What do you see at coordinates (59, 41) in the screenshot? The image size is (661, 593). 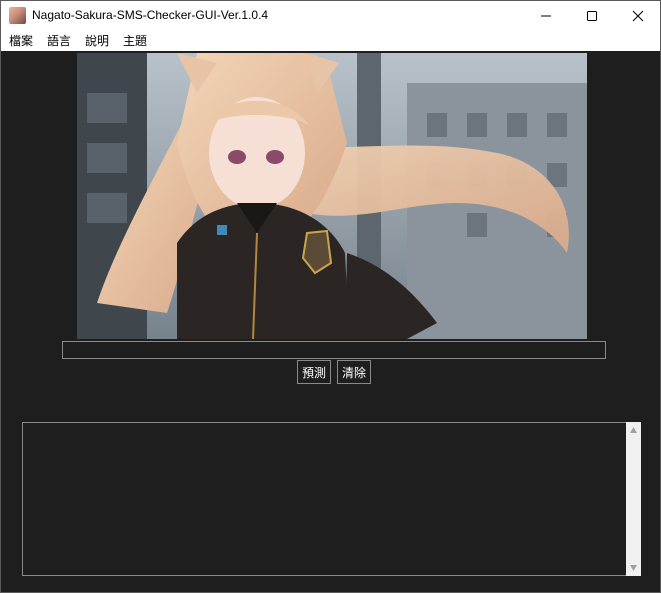 I see `menu-language: 語言` at bounding box center [59, 41].